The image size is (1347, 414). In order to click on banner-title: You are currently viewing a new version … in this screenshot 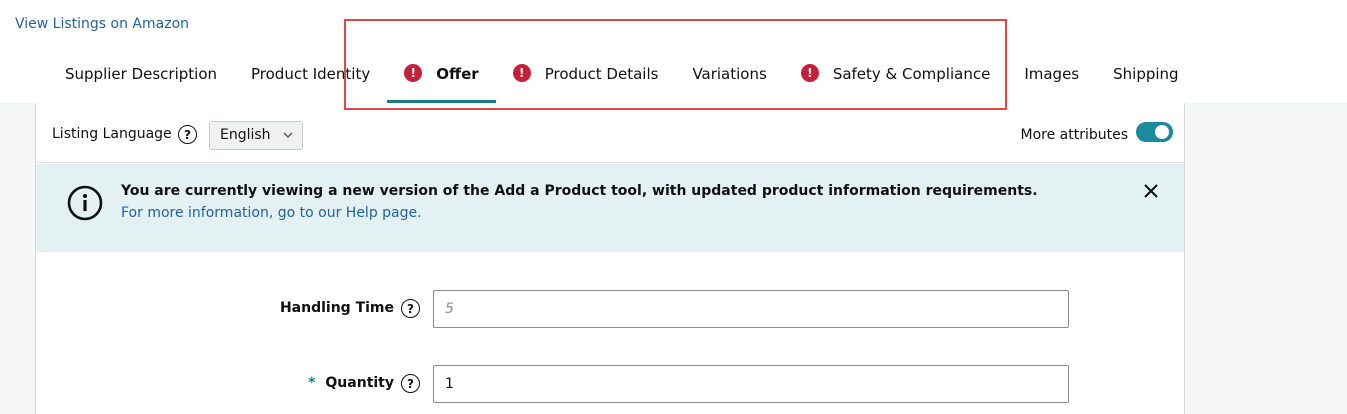, I will do `click(579, 191)`.